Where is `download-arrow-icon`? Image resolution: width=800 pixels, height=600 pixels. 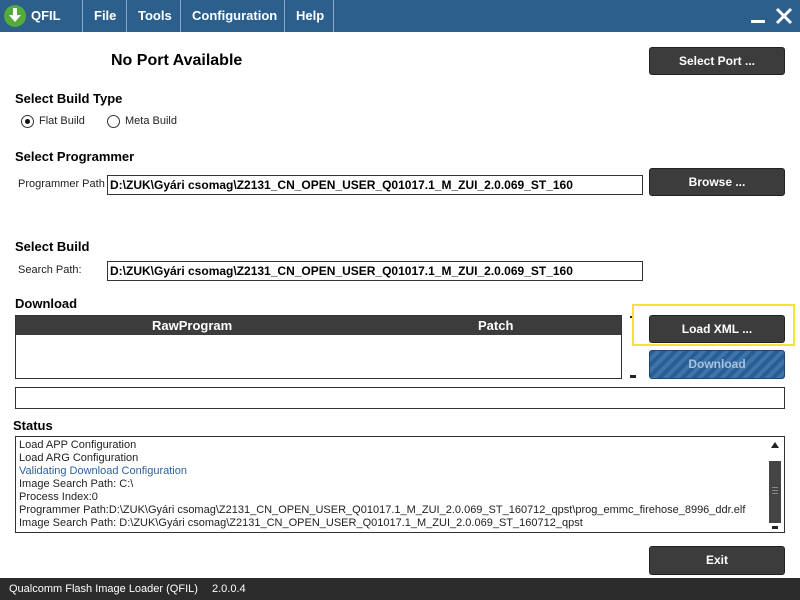
download-arrow-icon is located at coordinates (15, 16).